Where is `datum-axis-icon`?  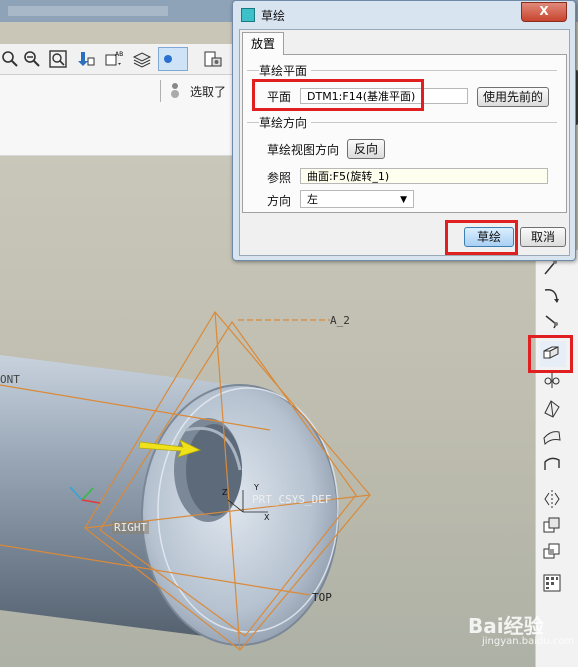
datum-axis-icon is located at coordinates (552, 269).